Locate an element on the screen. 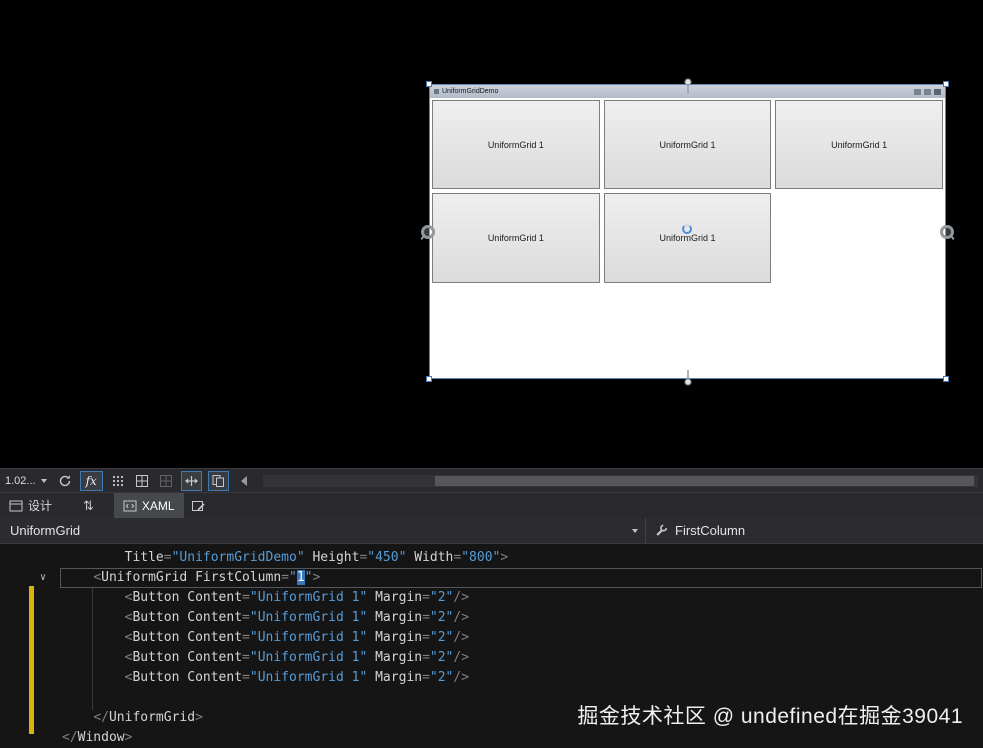 This screenshot has width=983, height=748. editor-navigation-bar: UniformGrid FirstColumn is located at coordinates (491, 531).